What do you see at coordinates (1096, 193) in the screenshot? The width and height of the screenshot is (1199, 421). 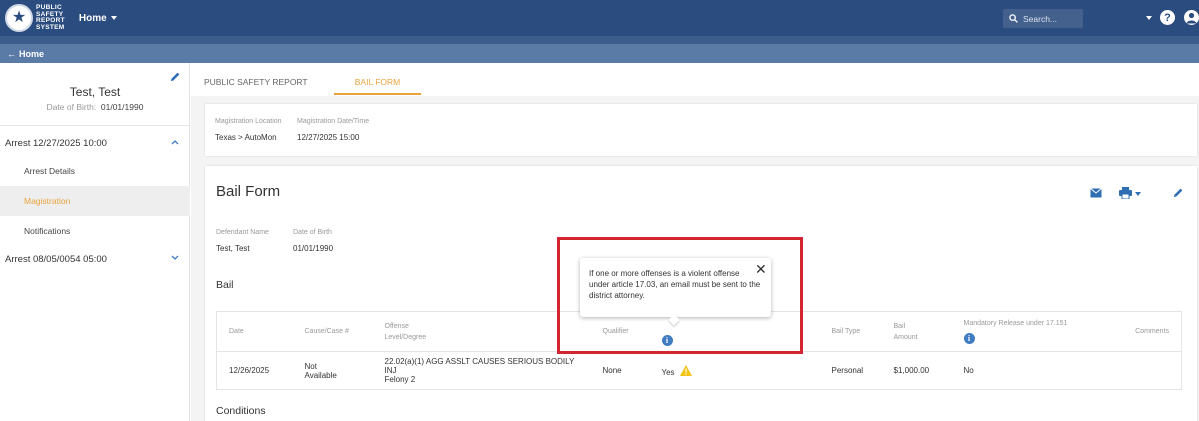 I see `email-icon` at bounding box center [1096, 193].